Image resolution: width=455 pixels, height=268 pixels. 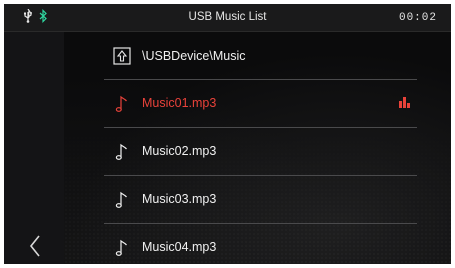 What do you see at coordinates (122, 56) in the screenshot?
I see `folder-up-icon` at bounding box center [122, 56].